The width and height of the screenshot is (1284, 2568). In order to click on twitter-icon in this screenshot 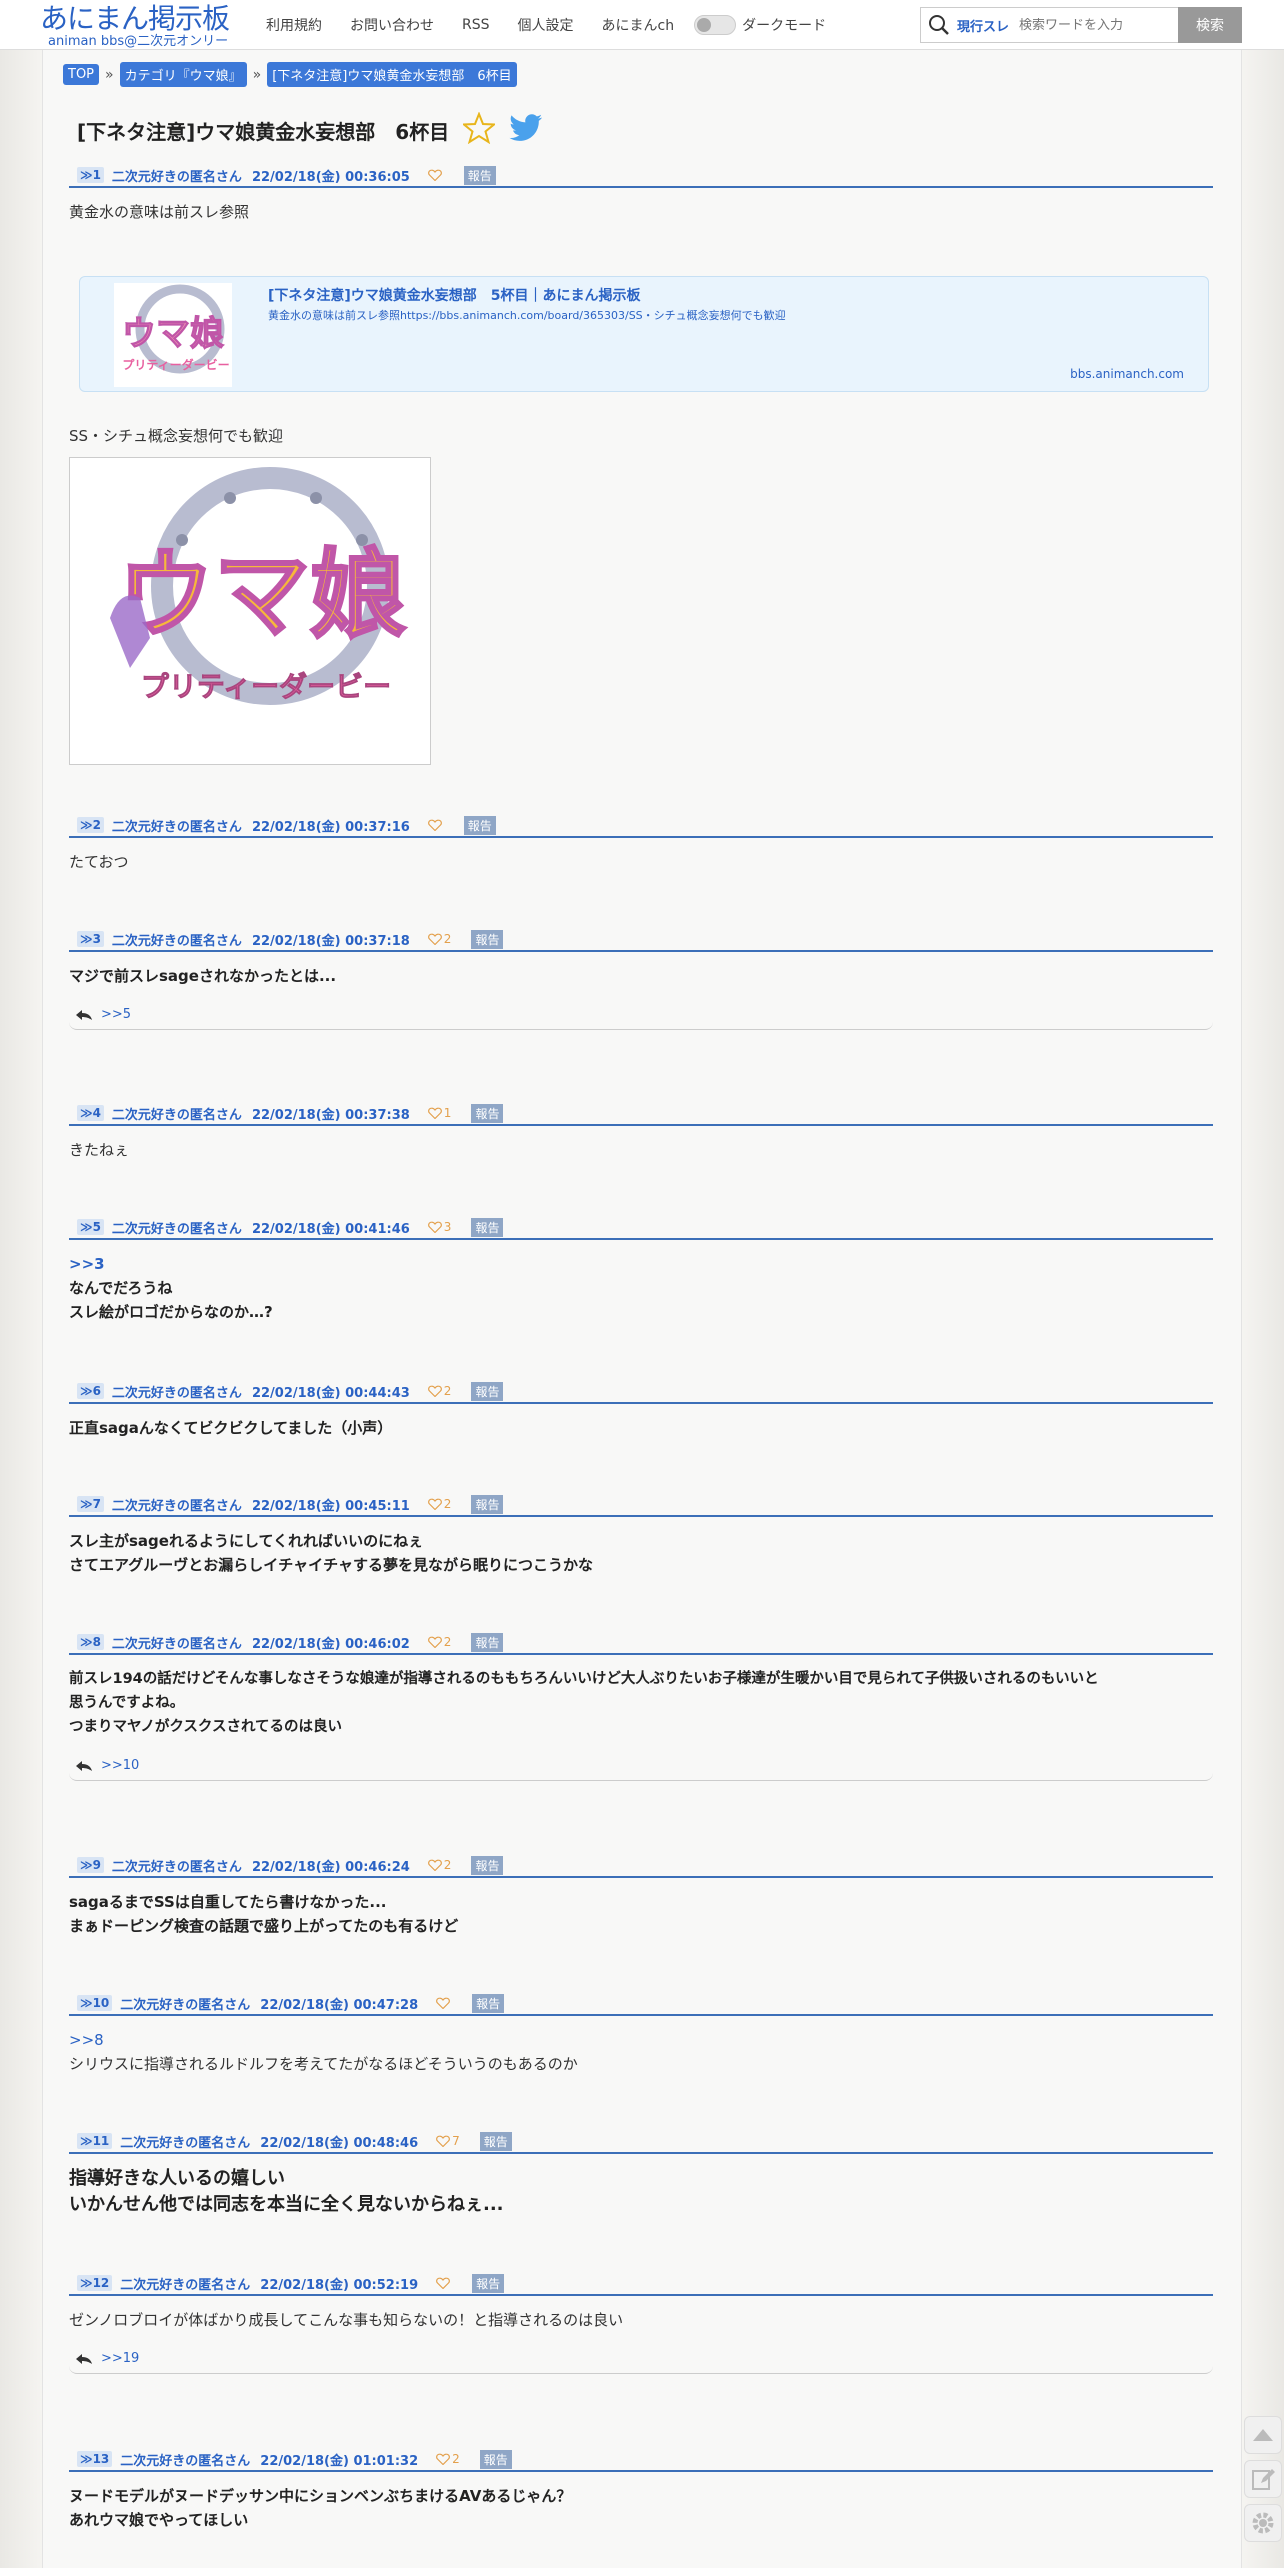, I will do `click(526, 130)`.